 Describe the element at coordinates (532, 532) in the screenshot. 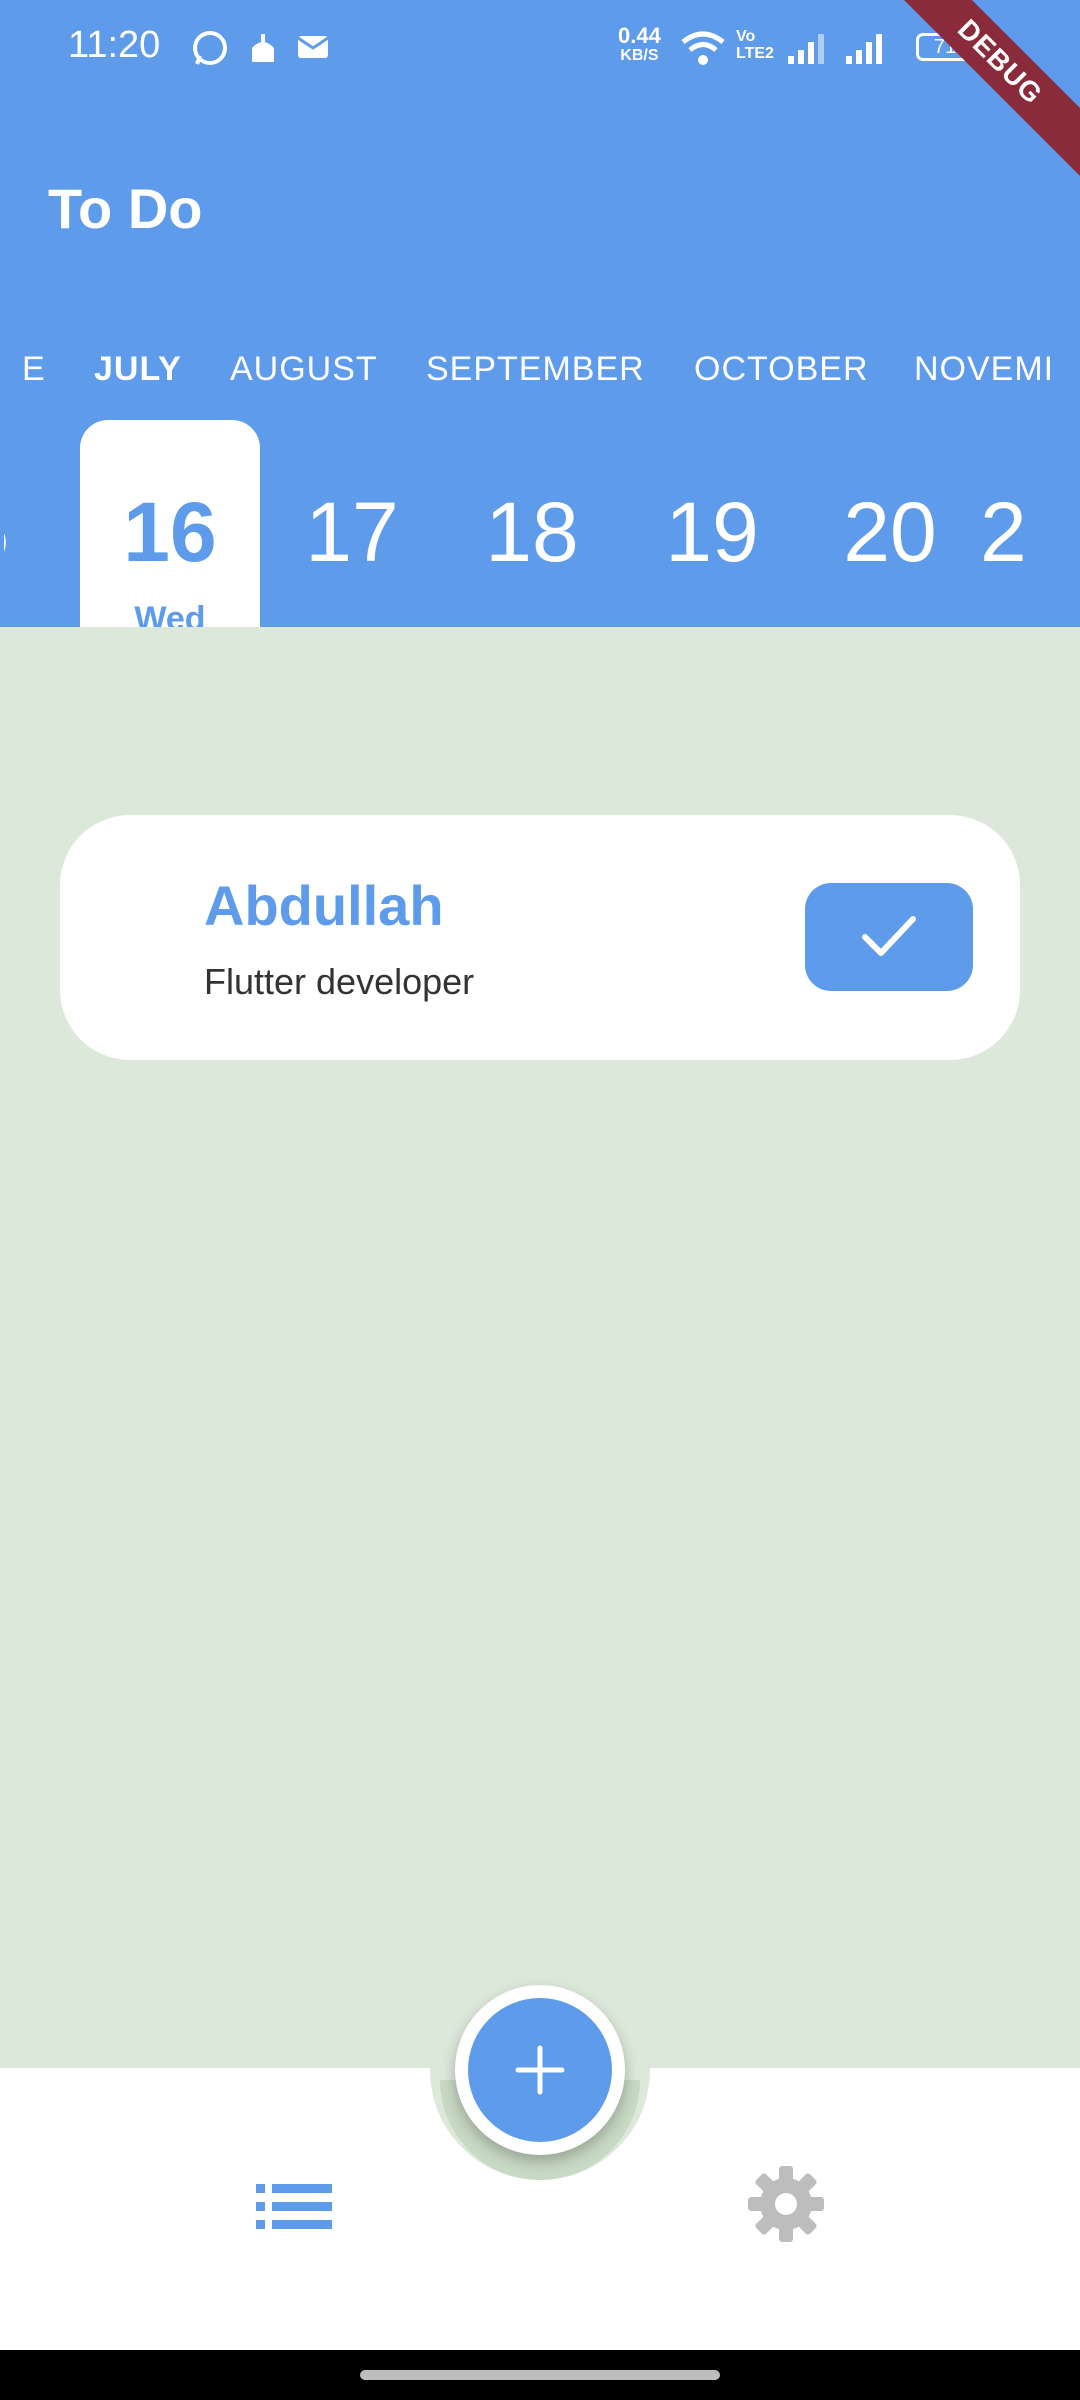

I see `day-item: 18` at that location.